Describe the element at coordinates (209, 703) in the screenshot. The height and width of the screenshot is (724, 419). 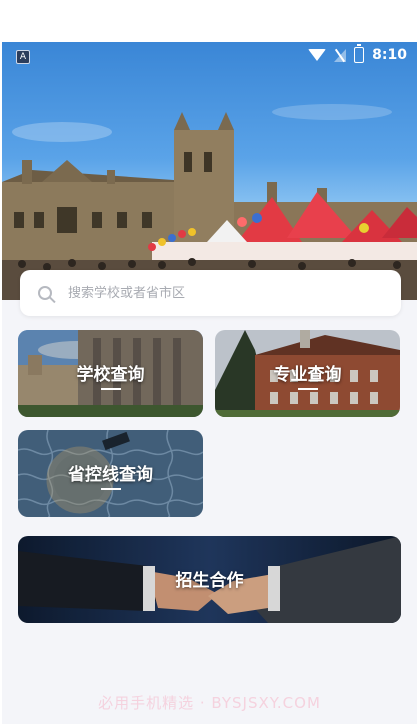
I see `watermark-text: 必用手机精选 · BYSJSXY.COM` at that location.